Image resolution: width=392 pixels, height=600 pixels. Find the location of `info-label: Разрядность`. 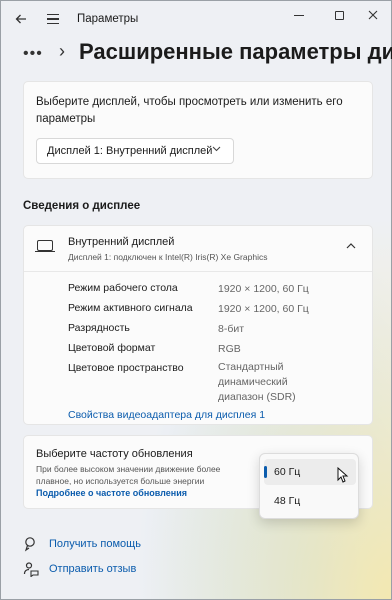

info-label: Разрядность is located at coordinates (99, 328).